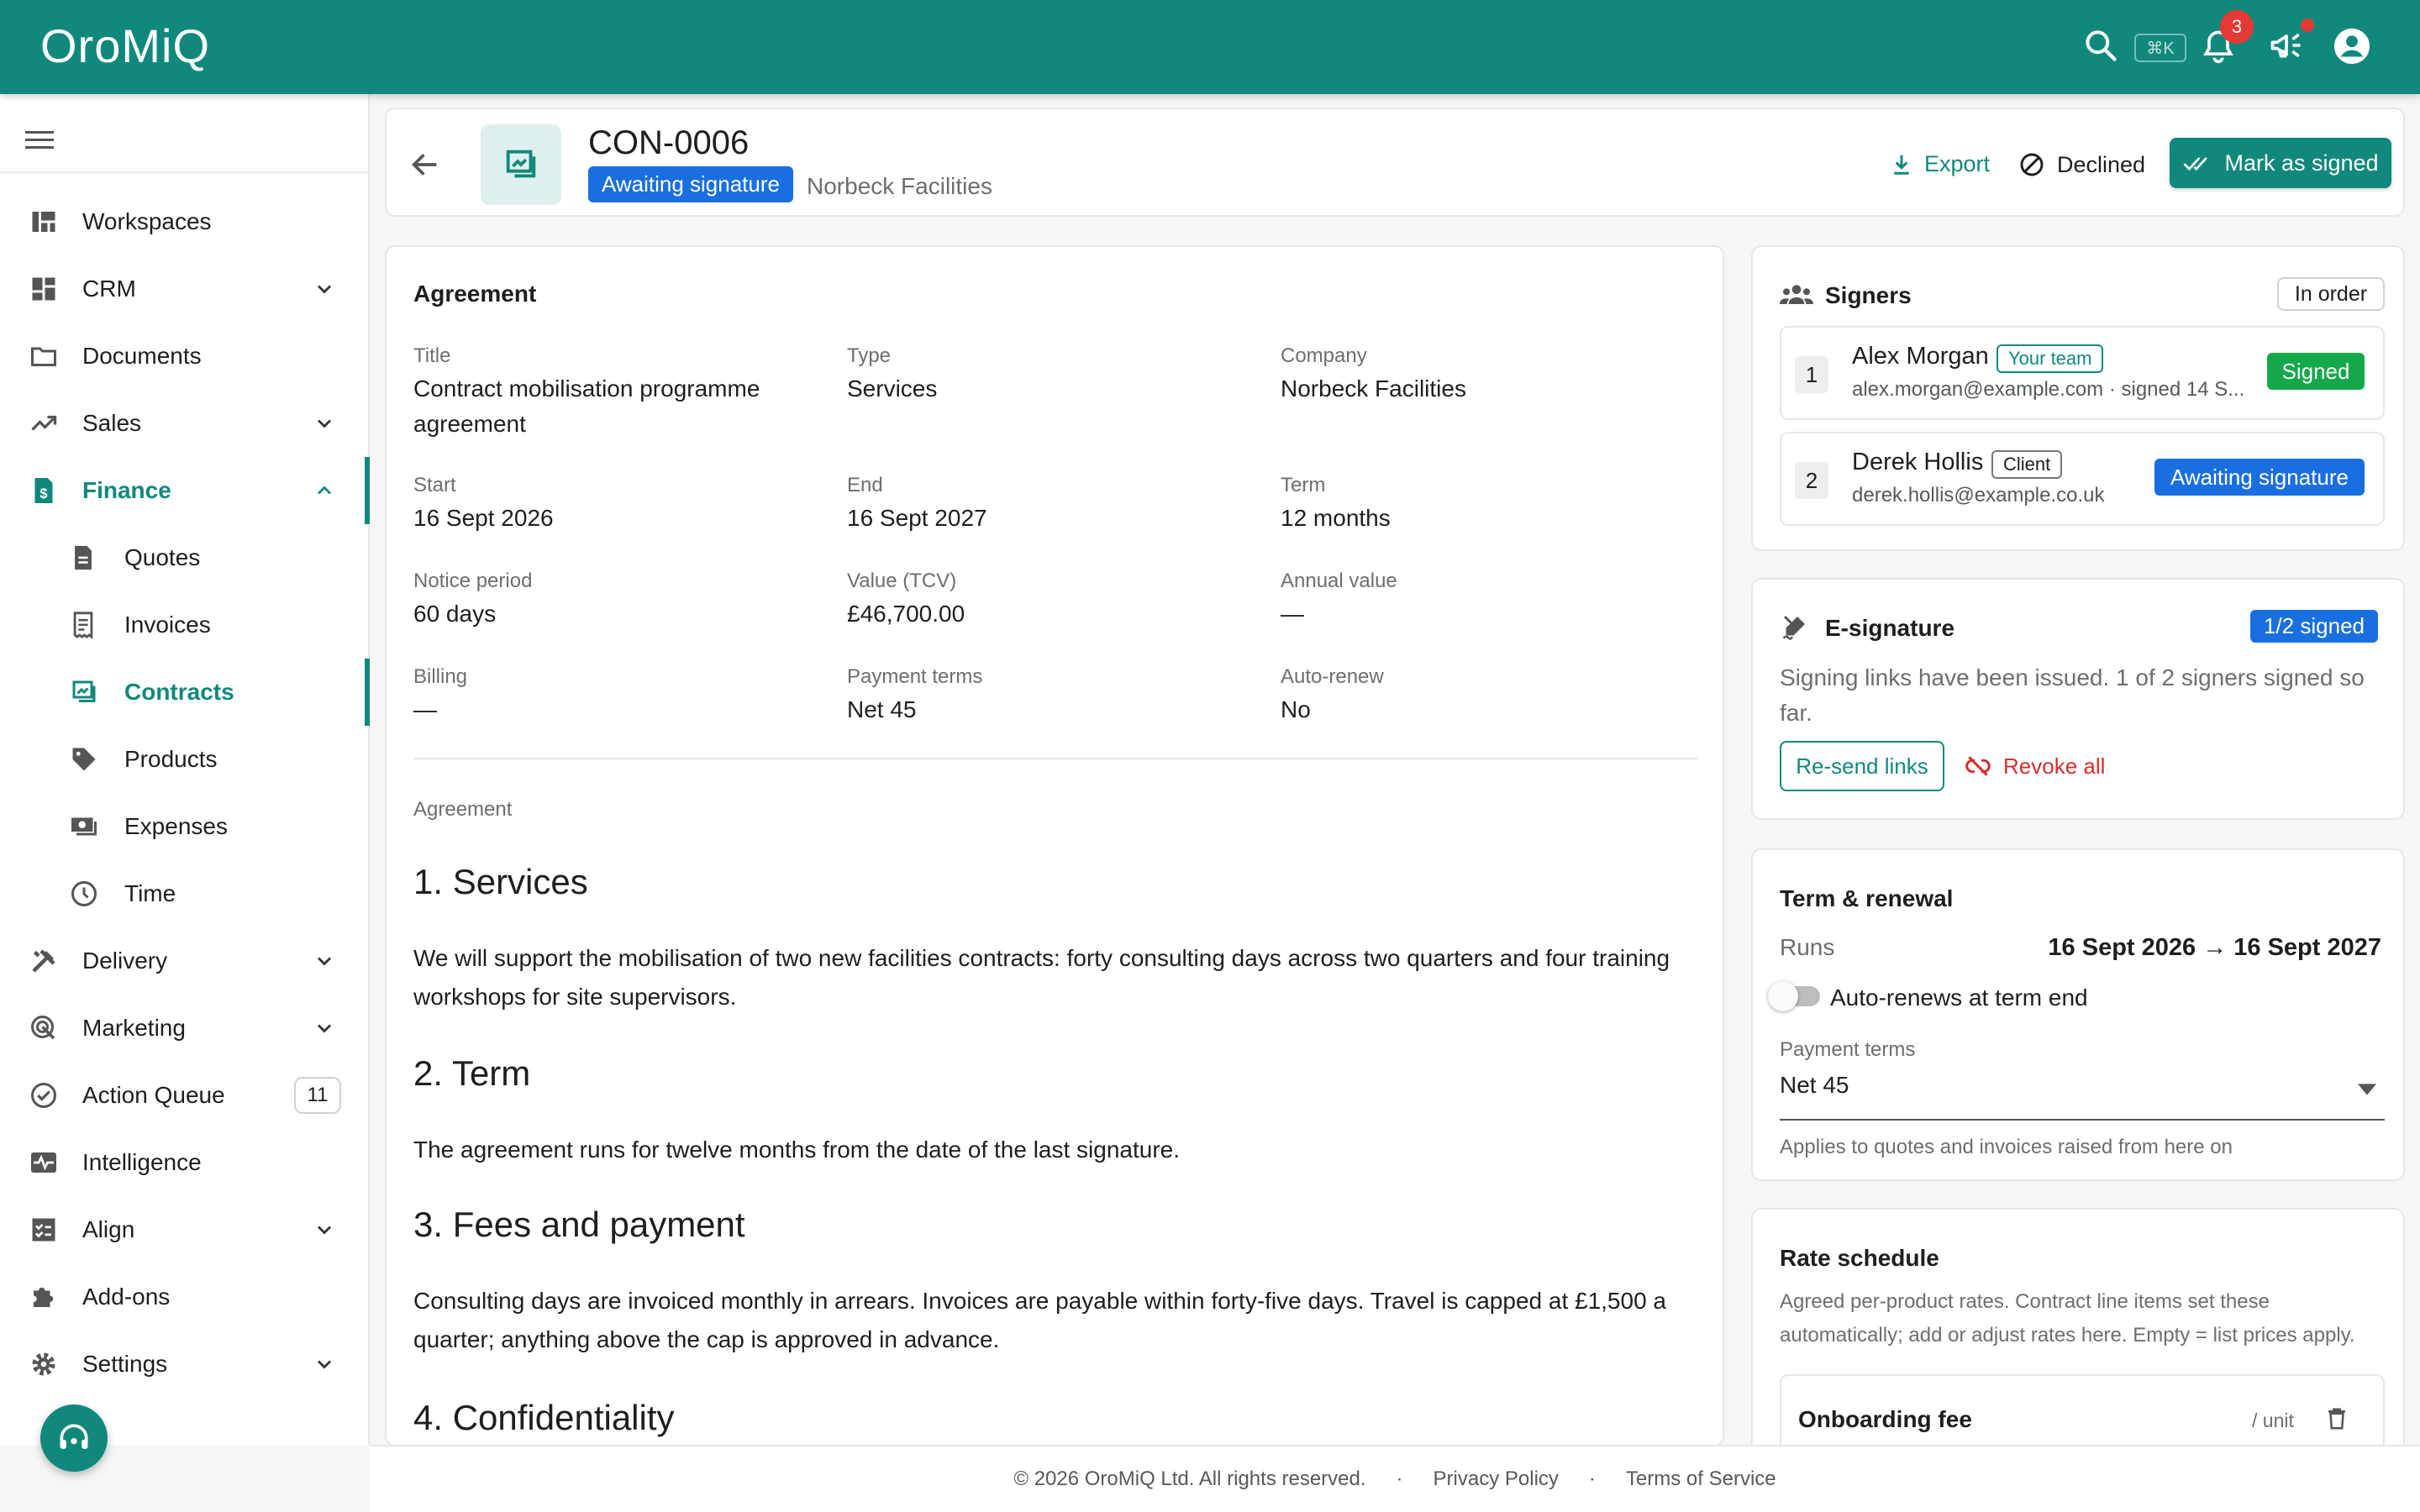 The image size is (2420, 1512). What do you see at coordinates (1868, 295) in the screenshot?
I see `signers-title: Signers` at bounding box center [1868, 295].